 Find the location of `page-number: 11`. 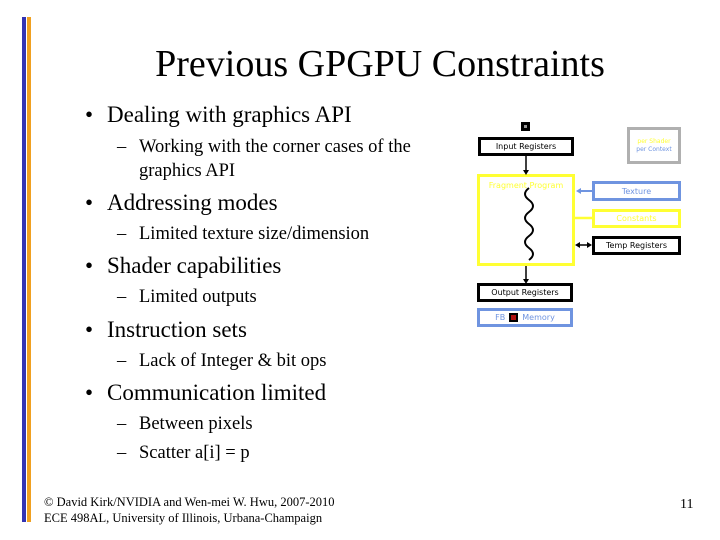

page-number: 11 is located at coordinates (687, 504).